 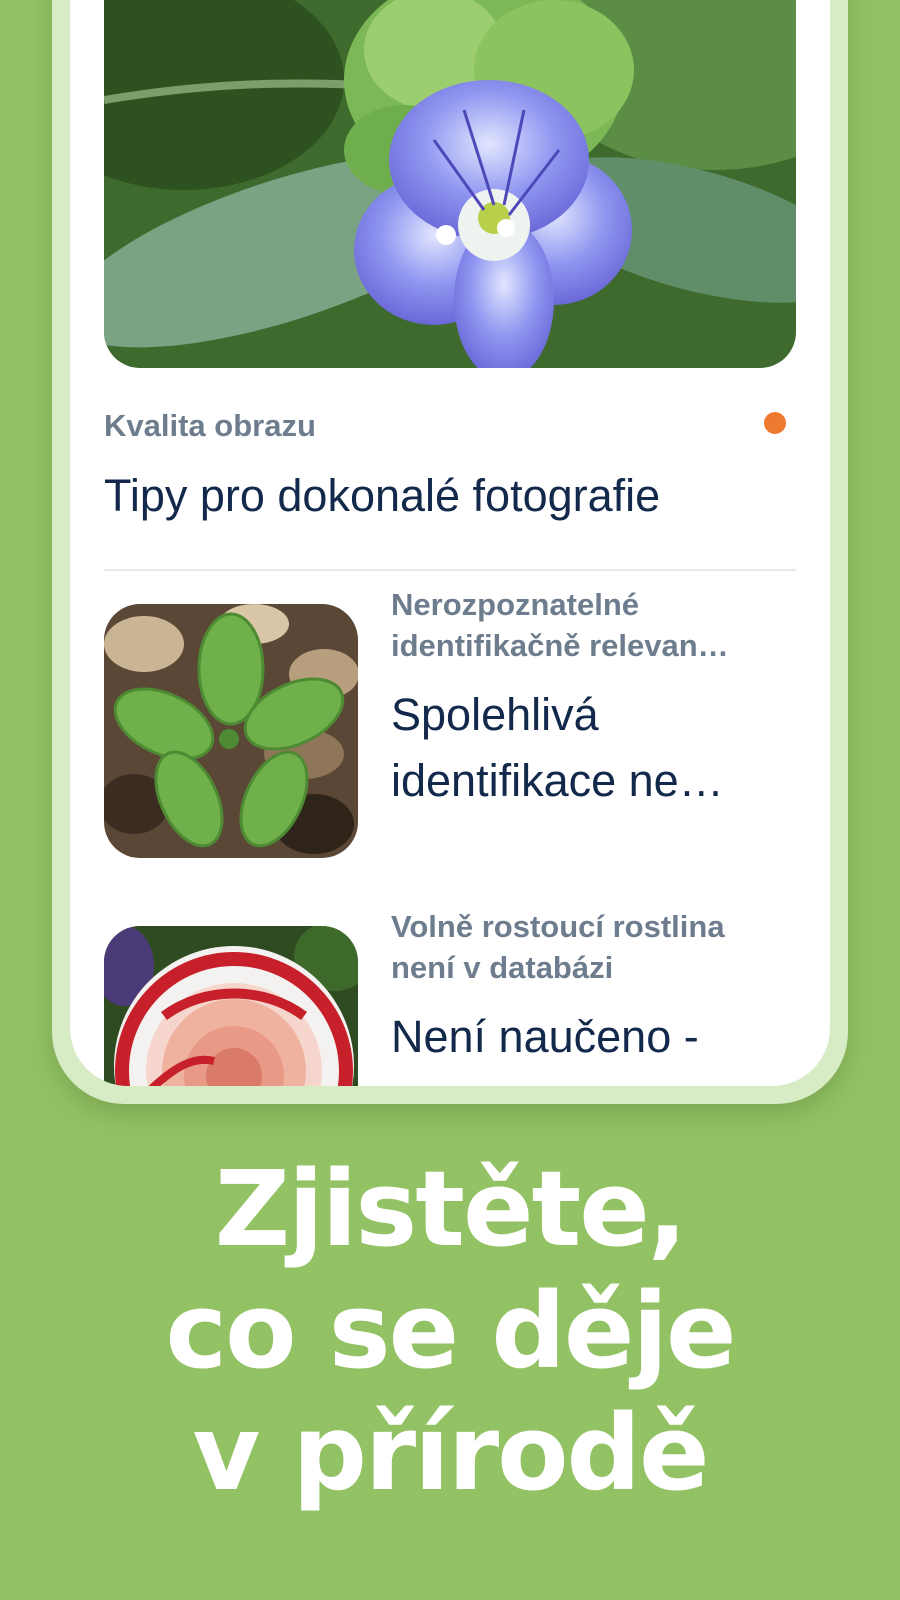 I want to click on rose-photo, so click(x=231, y=1006).